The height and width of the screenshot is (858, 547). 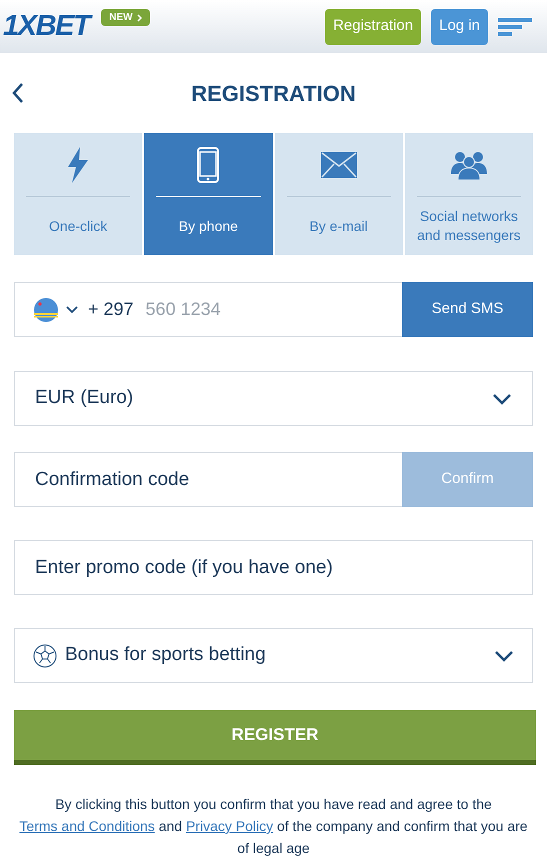 I want to click on menu-icon, so click(x=515, y=27).